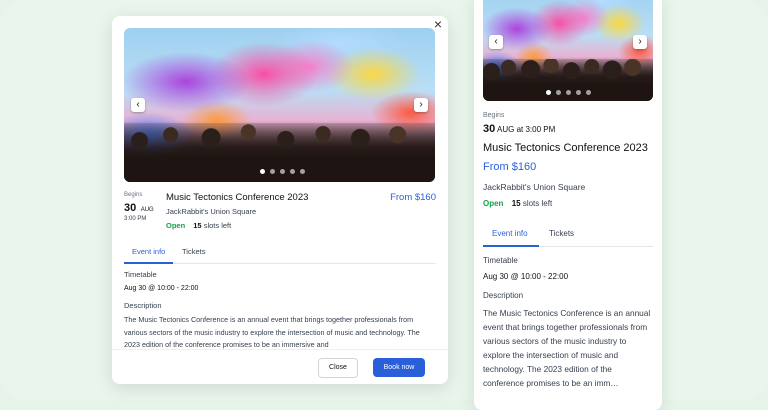 Image resolution: width=768 pixels, height=410 pixels. What do you see at coordinates (526, 129) in the screenshot?
I see `begins-date-rest: AUG at 3:00 PM` at bounding box center [526, 129].